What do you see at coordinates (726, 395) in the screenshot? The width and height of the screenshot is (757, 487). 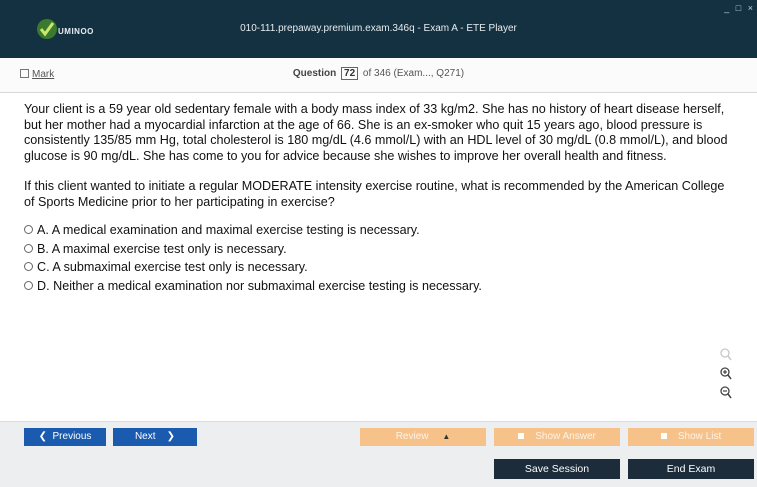 I see `zoom-out-icon` at bounding box center [726, 395].